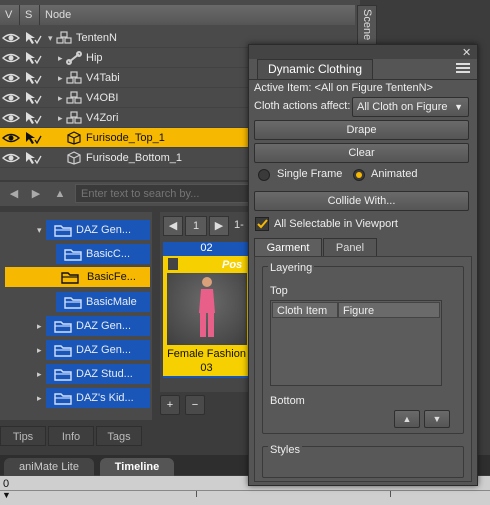  What do you see at coordinates (173, 226) in the screenshot?
I see `page-prev-icon: ◀` at bounding box center [173, 226].